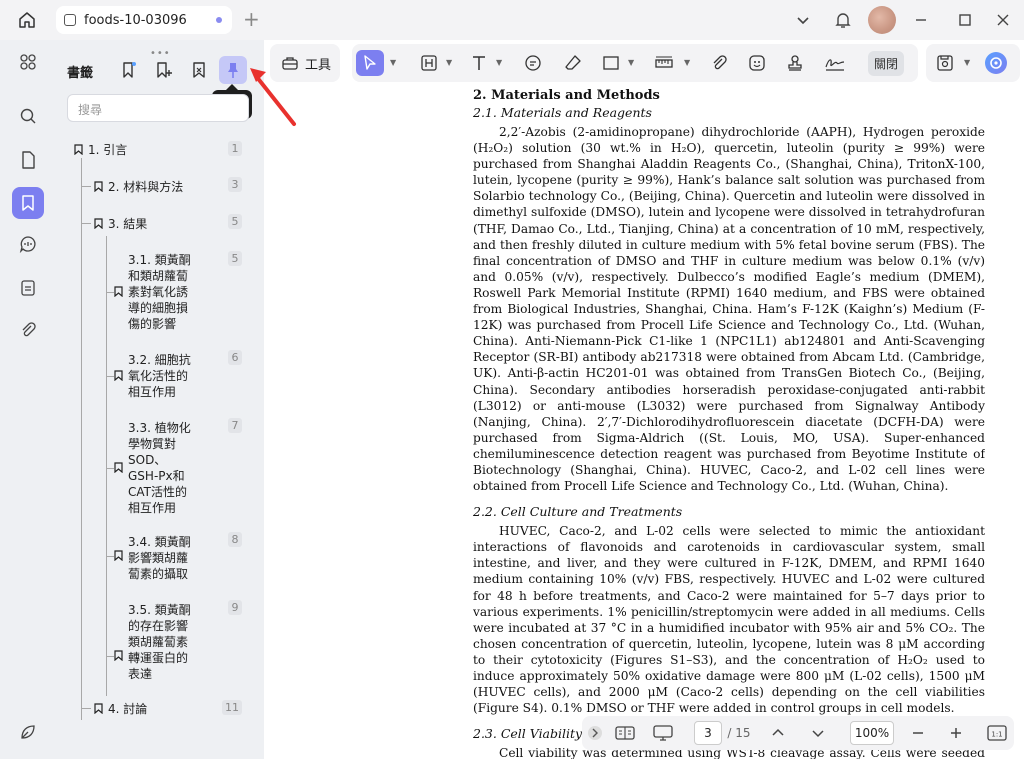 The image size is (1024, 759). What do you see at coordinates (163, 292) in the screenshot?
I see `bookmark-item-3-1: 3.1. 類黃酮 和類胡蘿蔔 素對氧化誘 導的細胞損 傷的影響` at bounding box center [163, 292].